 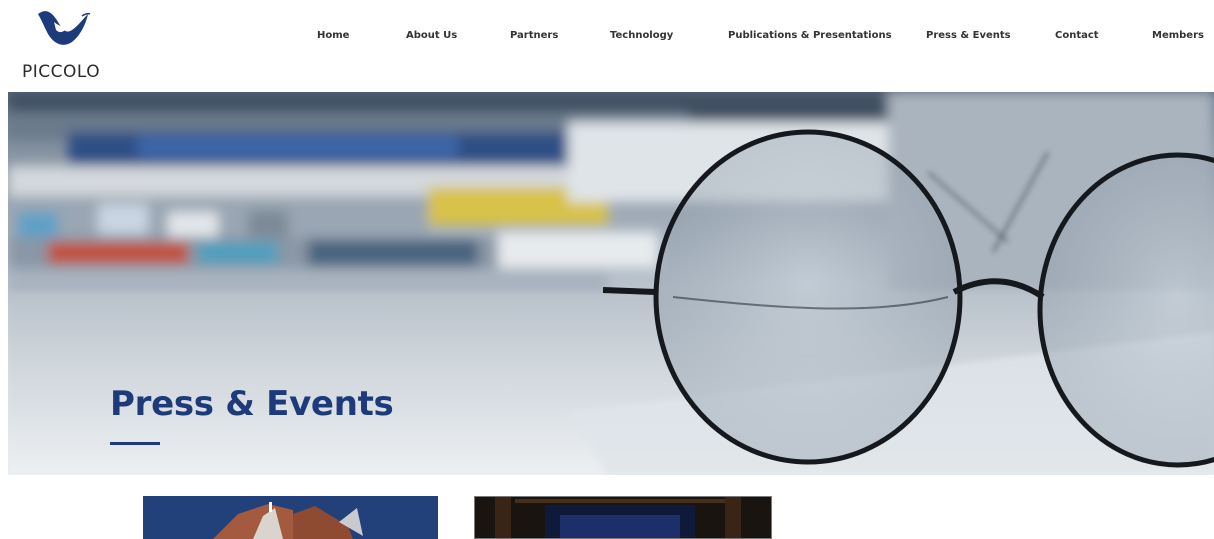 What do you see at coordinates (1077, 35) in the screenshot?
I see `nav-contact: Contact` at bounding box center [1077, 35].